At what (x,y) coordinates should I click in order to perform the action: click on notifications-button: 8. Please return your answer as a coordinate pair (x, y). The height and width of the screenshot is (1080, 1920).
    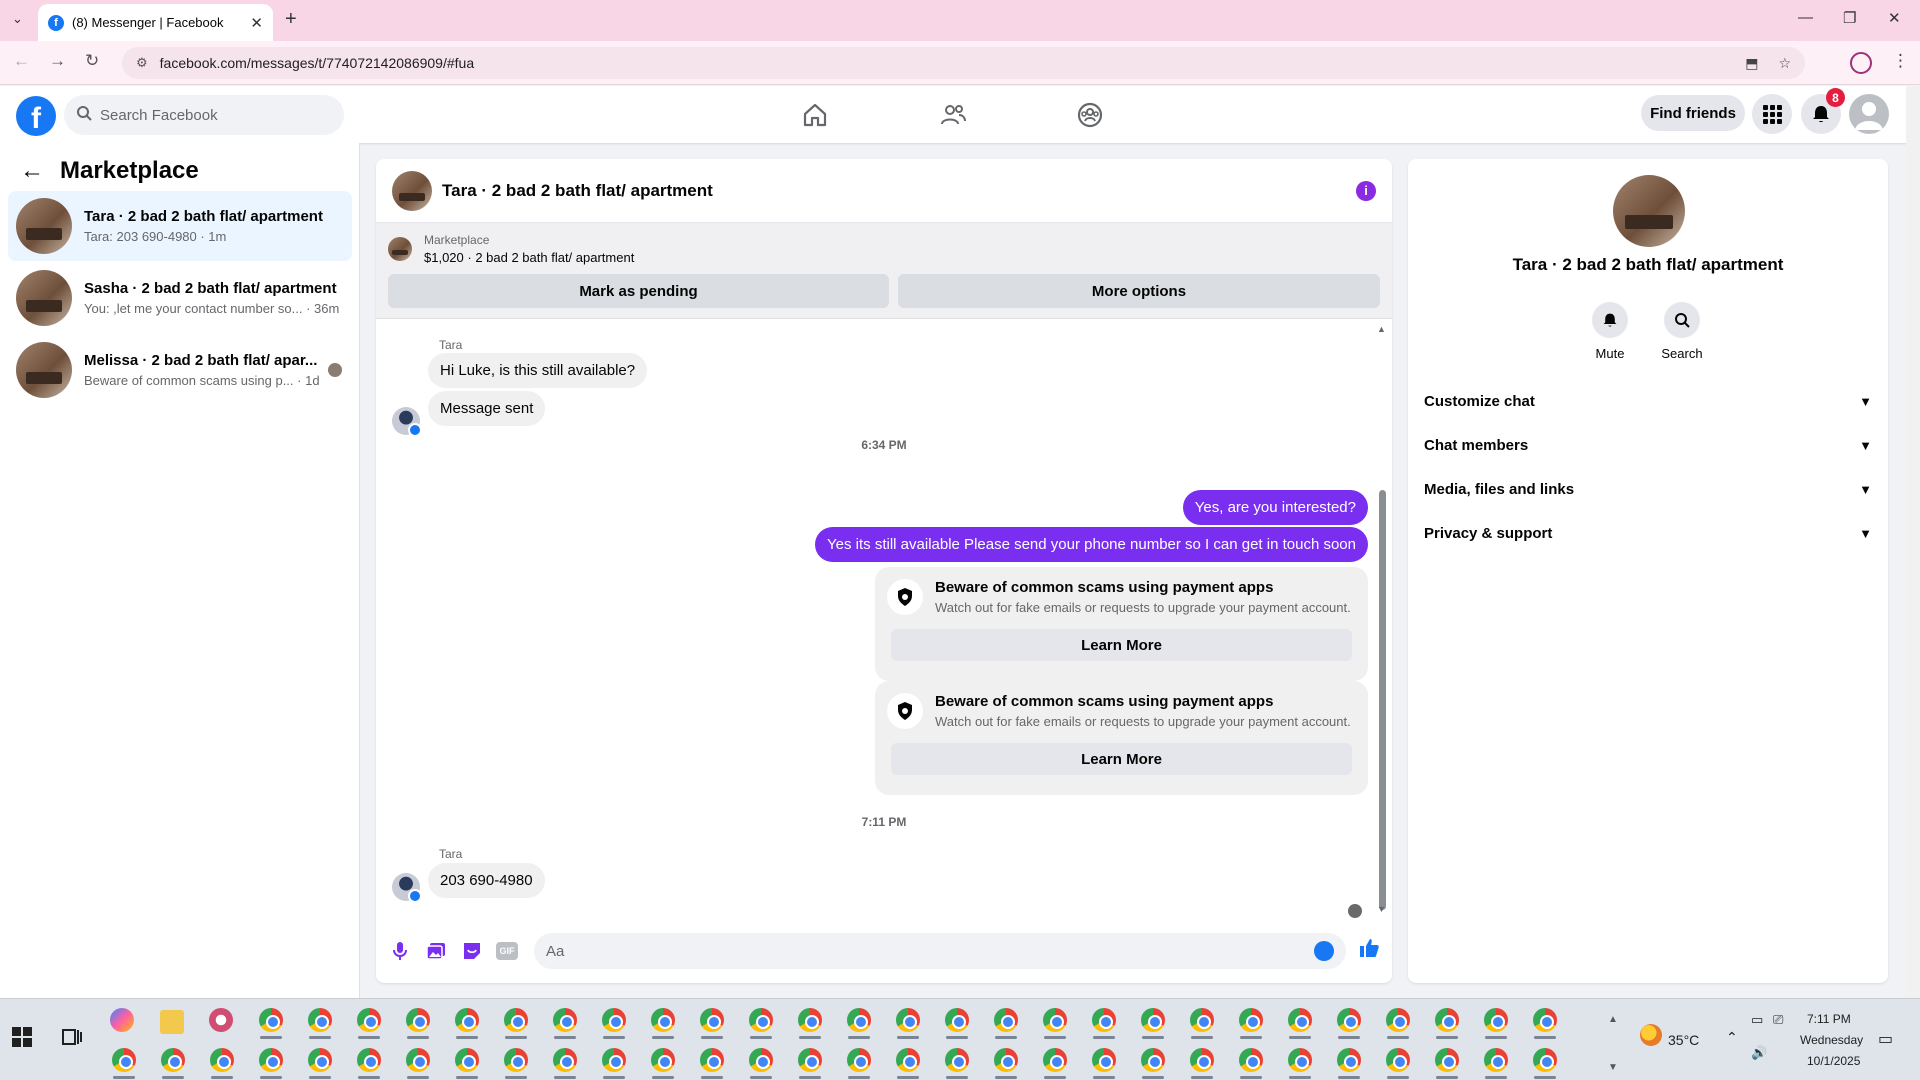
    Looking at the image, I should click on (1823, 111).